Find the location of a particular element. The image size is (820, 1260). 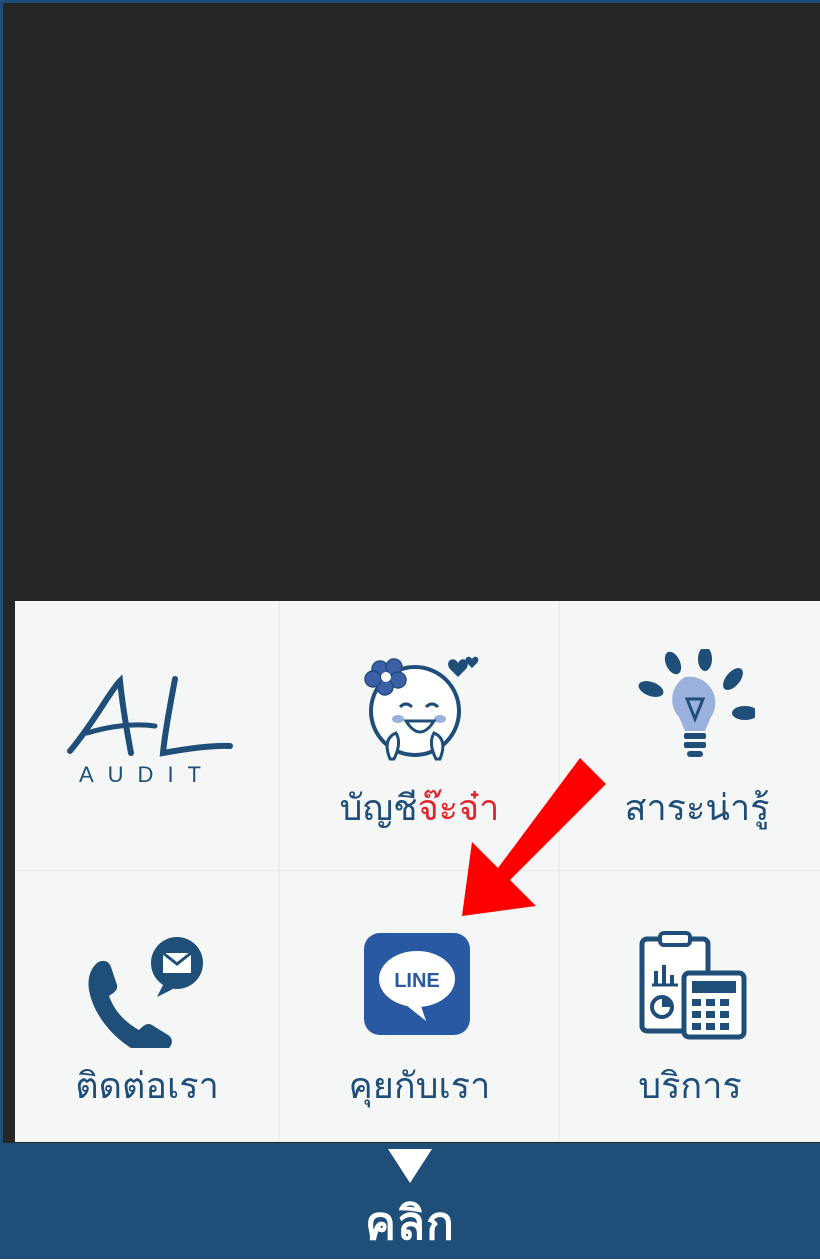

label-main: บัญชี is located at coordinates (378, 808).